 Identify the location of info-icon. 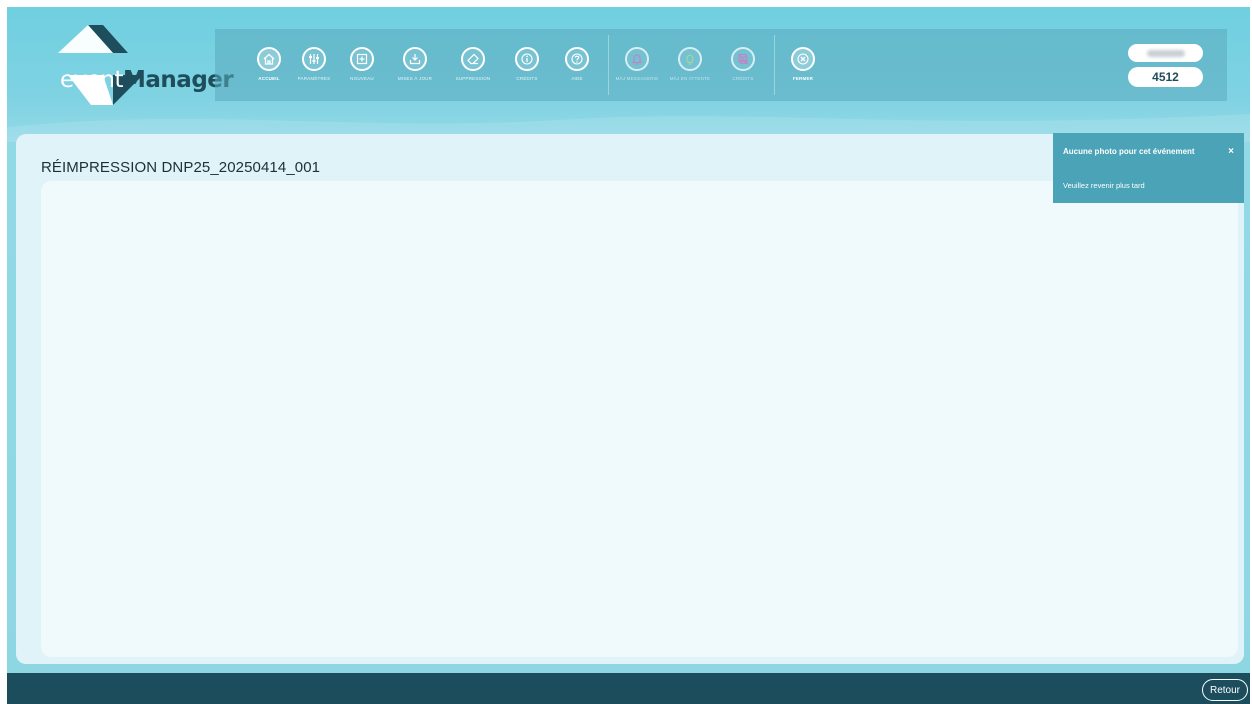
(527, 59).